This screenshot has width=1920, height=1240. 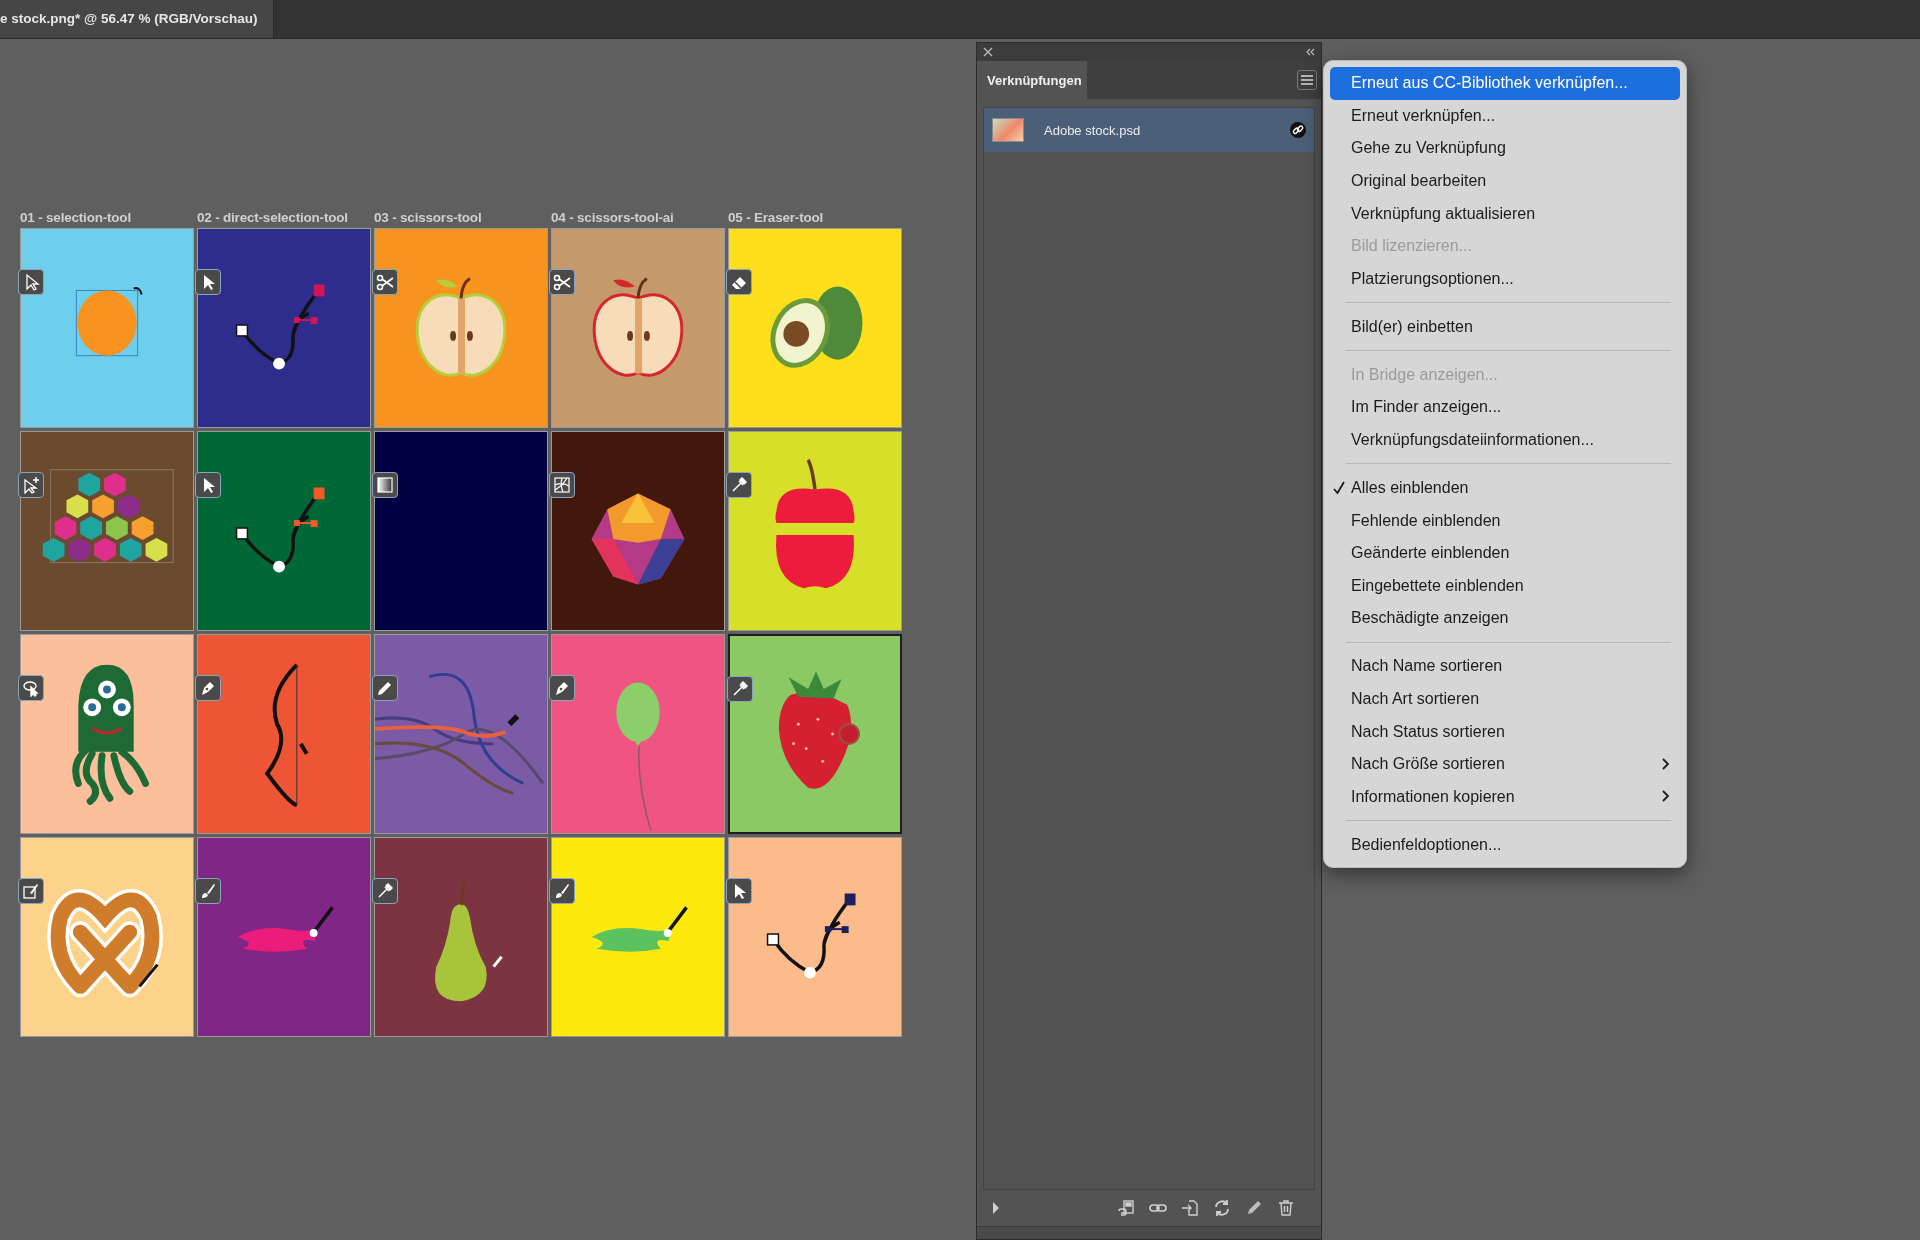 What do you see at coordinates (1505, 553) in the screenshot?
I see `menu-item: Geänderte einblenden` at bounding box center [1505, 553].